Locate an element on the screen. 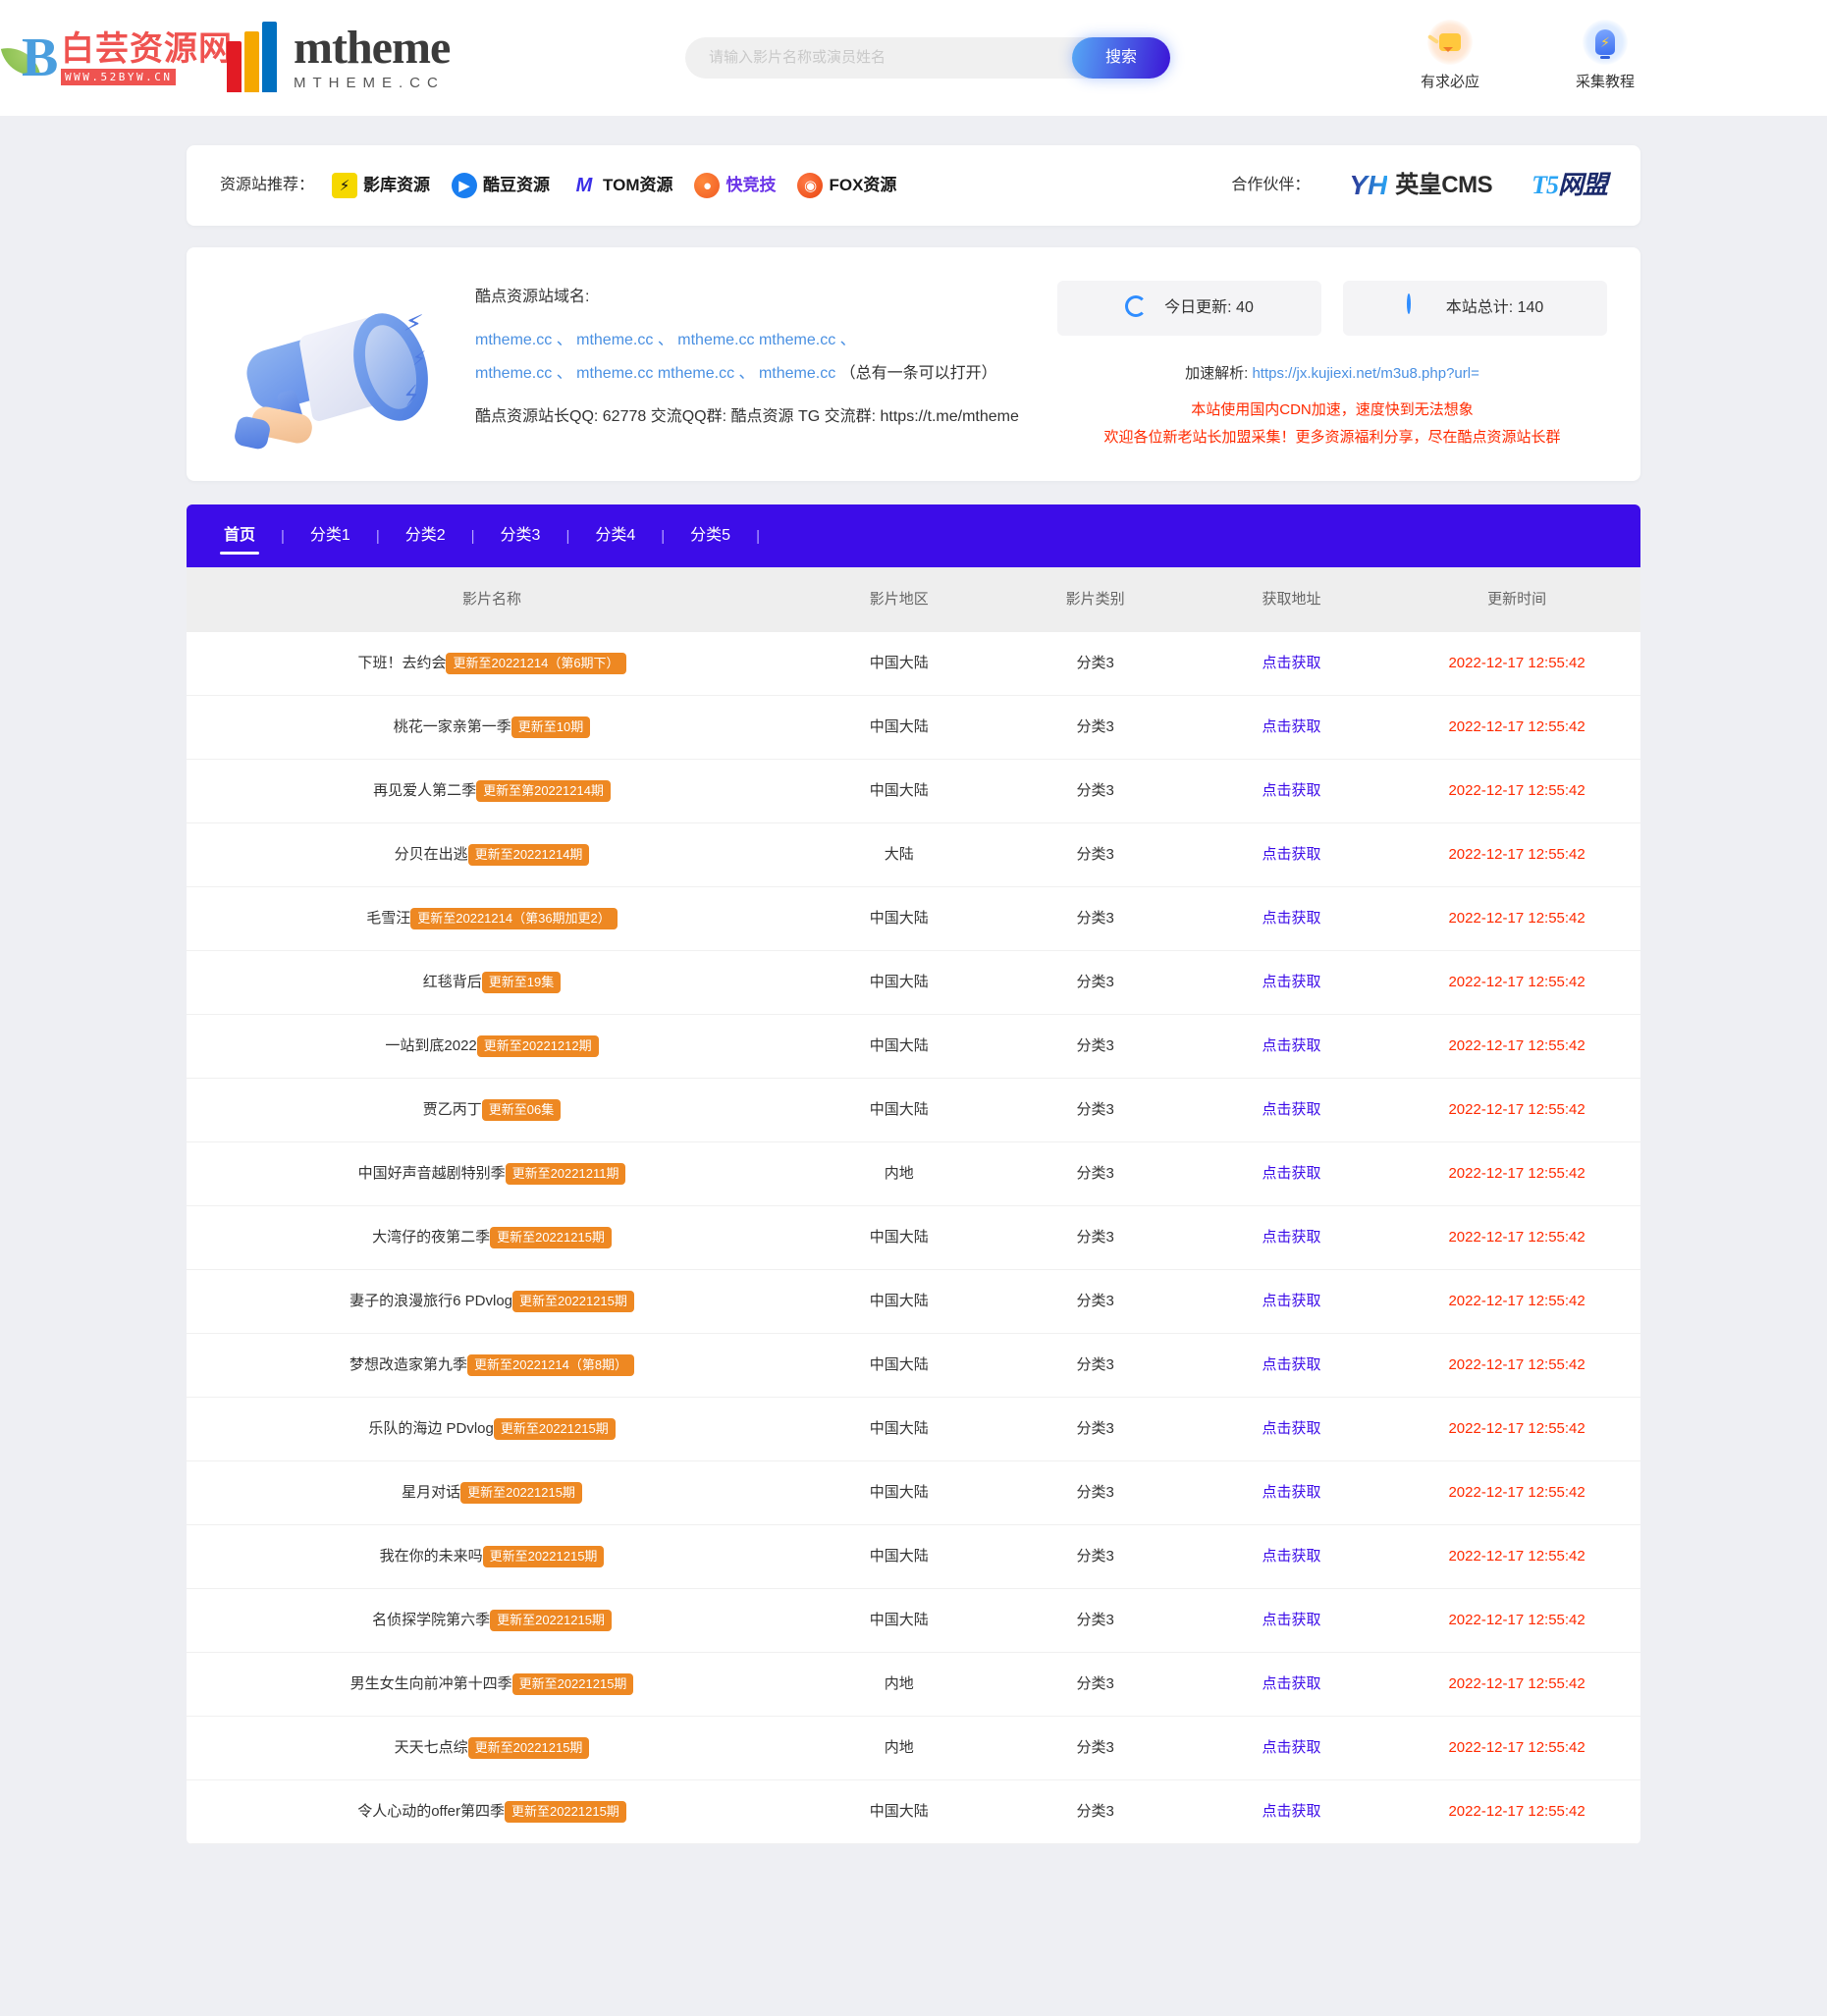 This screenshot has width=1827, height=2016. stat-label: 今日更新: is located at coordinates (1198, 307).